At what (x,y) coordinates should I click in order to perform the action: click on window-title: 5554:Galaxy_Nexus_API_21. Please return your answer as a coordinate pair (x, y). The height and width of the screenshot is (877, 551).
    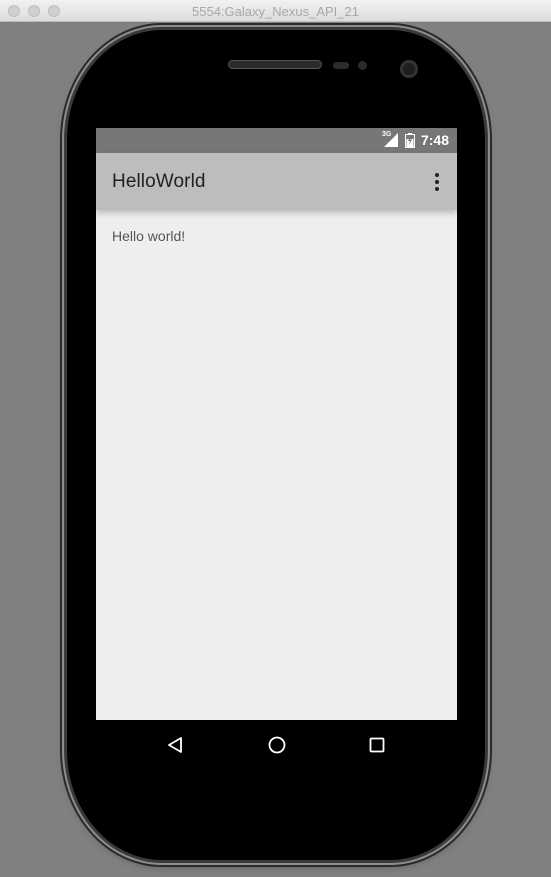
    Looking at the image, I should click on (275, 11).